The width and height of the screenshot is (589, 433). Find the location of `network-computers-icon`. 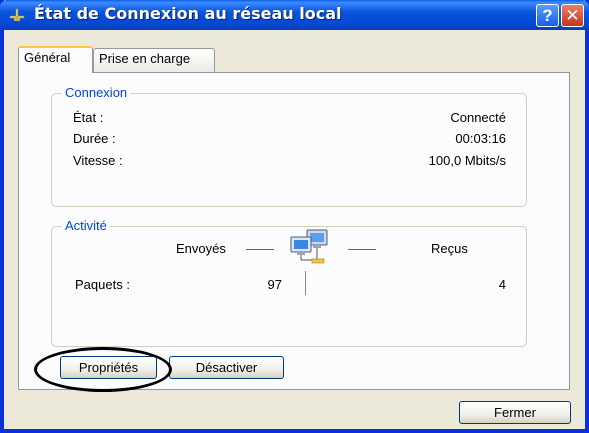

network-computers-icon is located at coordinates (309, 246).